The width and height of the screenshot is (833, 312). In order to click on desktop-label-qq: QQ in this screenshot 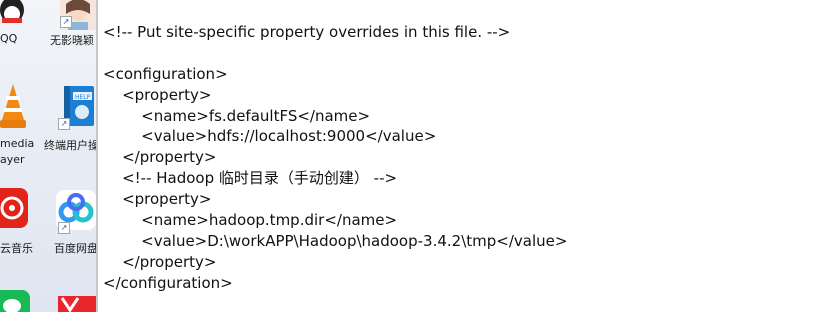, I will do `click(9, 38)`.